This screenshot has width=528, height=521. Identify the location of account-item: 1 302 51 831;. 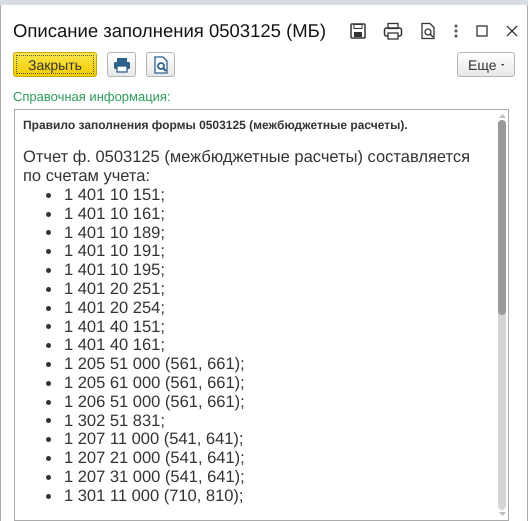
(114, 421).